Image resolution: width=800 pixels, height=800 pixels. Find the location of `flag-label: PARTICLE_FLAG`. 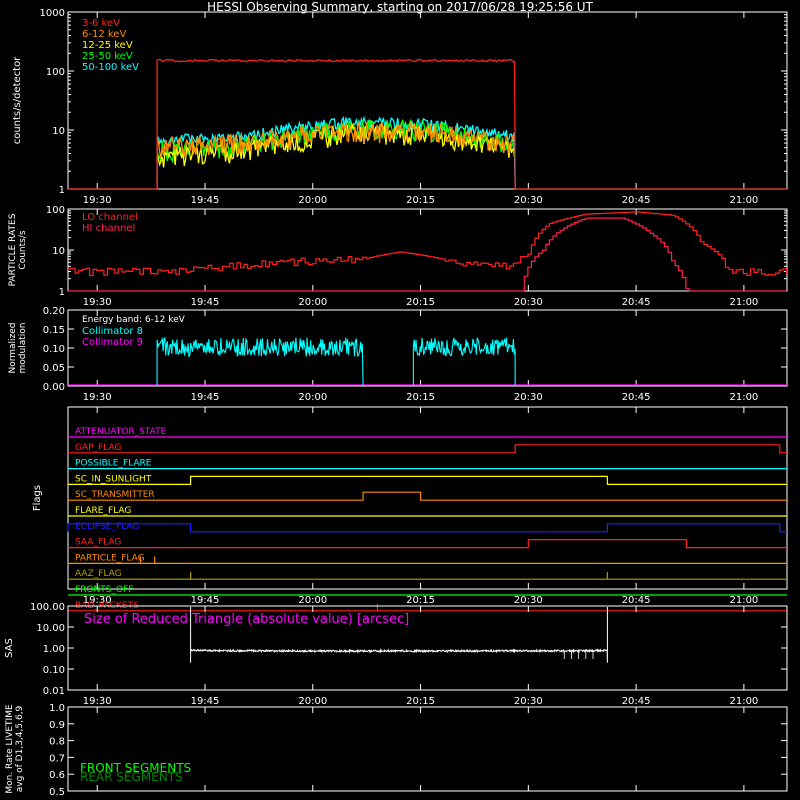

flag-label: PARTICLE_FLAG is located at coordinates (110, 558).